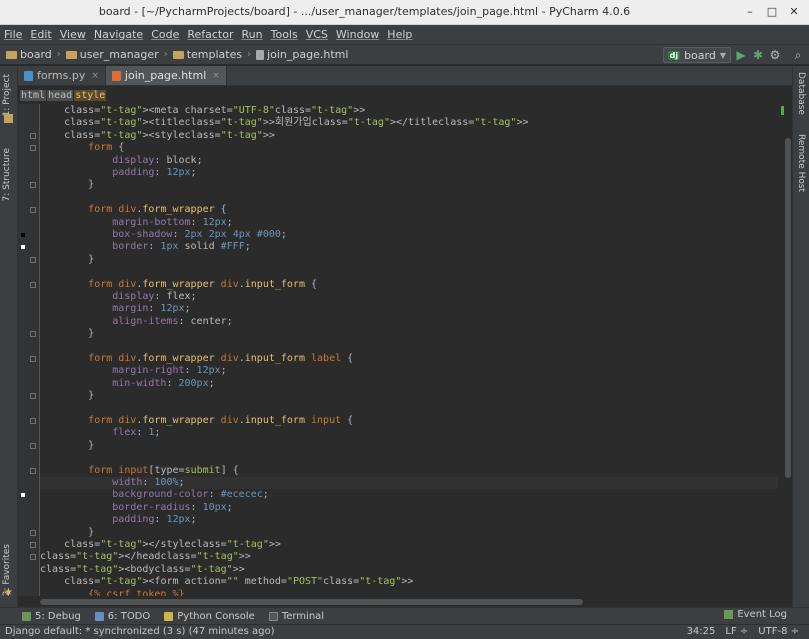 The image size is (809, 639). Describe the element at coordinates (399, 34) in the screenshot. I see `menu-help: Help` at that location.